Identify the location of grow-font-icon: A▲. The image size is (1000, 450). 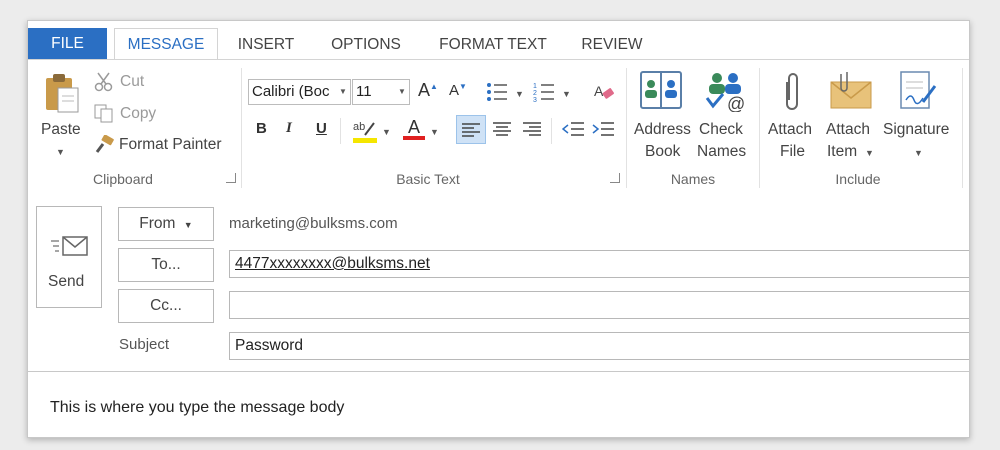
(428, 90).